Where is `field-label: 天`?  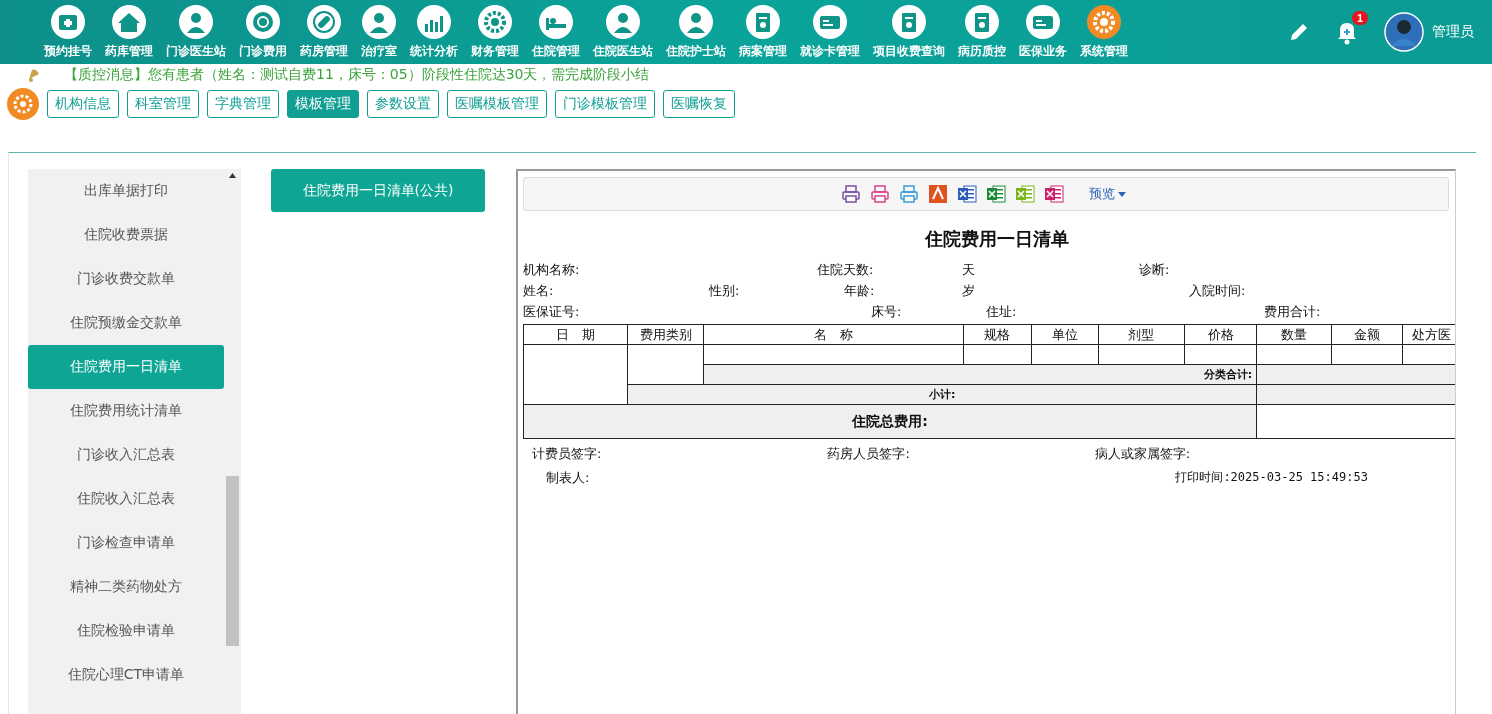
field-label: 天 is located at coordinates (968, 270).